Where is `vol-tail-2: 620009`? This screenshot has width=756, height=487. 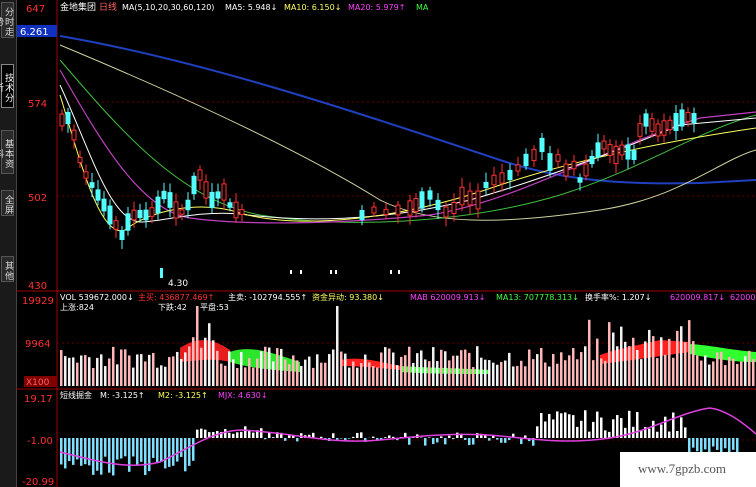 vol-tail-2: 620009 is located at coordinates (743, 297).